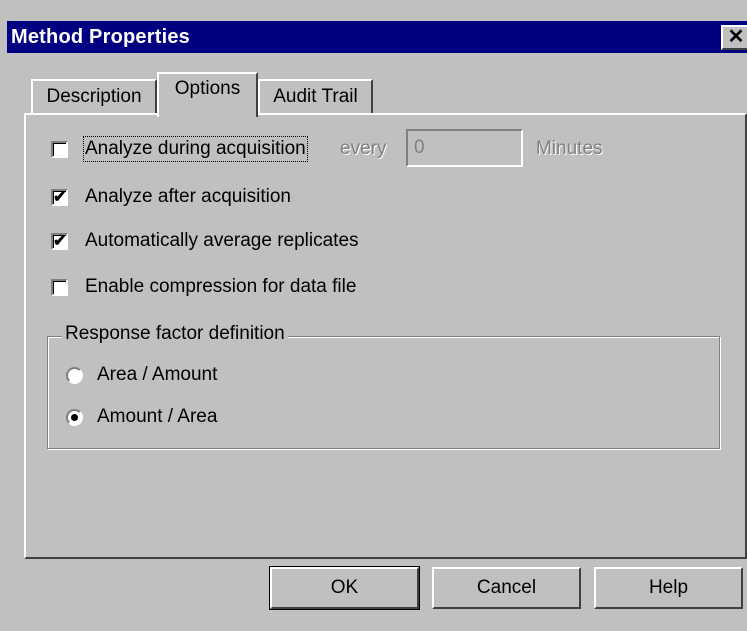 This screenshot has height=631, width=747. I want to click on response-factor-title: Response factor definition, so click(175, 334).